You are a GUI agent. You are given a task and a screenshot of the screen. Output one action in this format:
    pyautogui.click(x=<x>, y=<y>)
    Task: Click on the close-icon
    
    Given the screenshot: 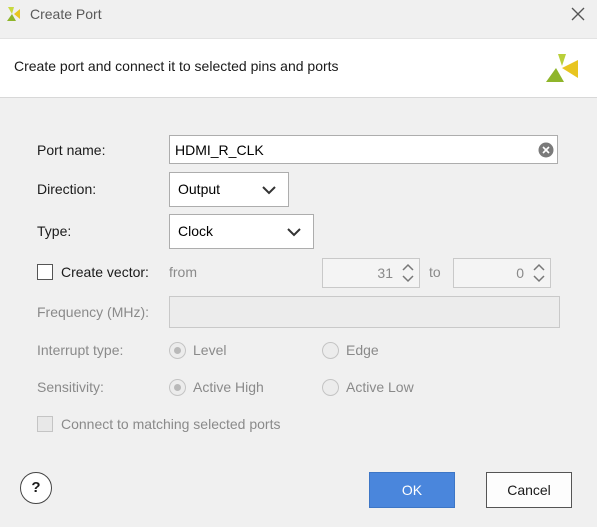 What is the action you would take?
    pyautogui.click(x=578, y=14)
    